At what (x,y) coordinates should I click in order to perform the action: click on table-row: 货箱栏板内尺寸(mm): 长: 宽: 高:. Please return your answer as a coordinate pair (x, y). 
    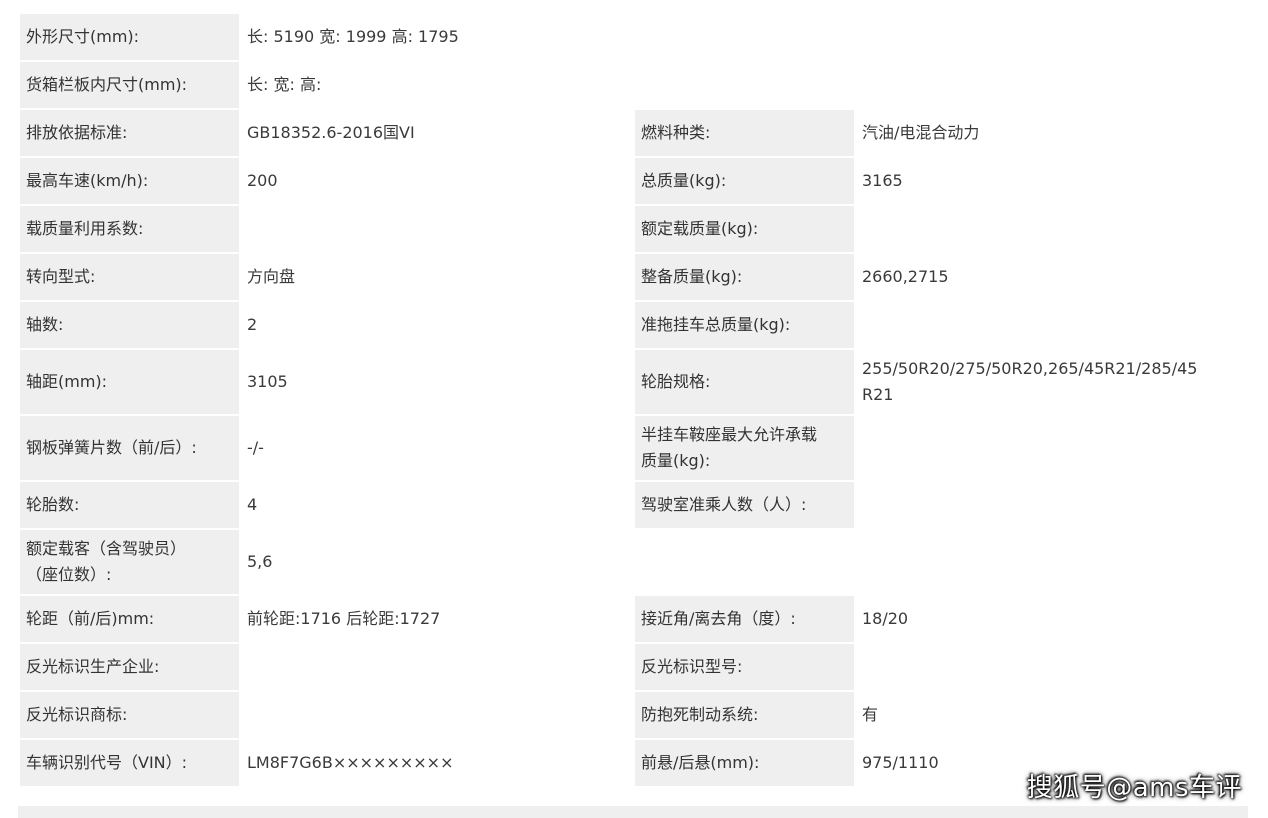
    Looking at the image, I should click on (634, 85).